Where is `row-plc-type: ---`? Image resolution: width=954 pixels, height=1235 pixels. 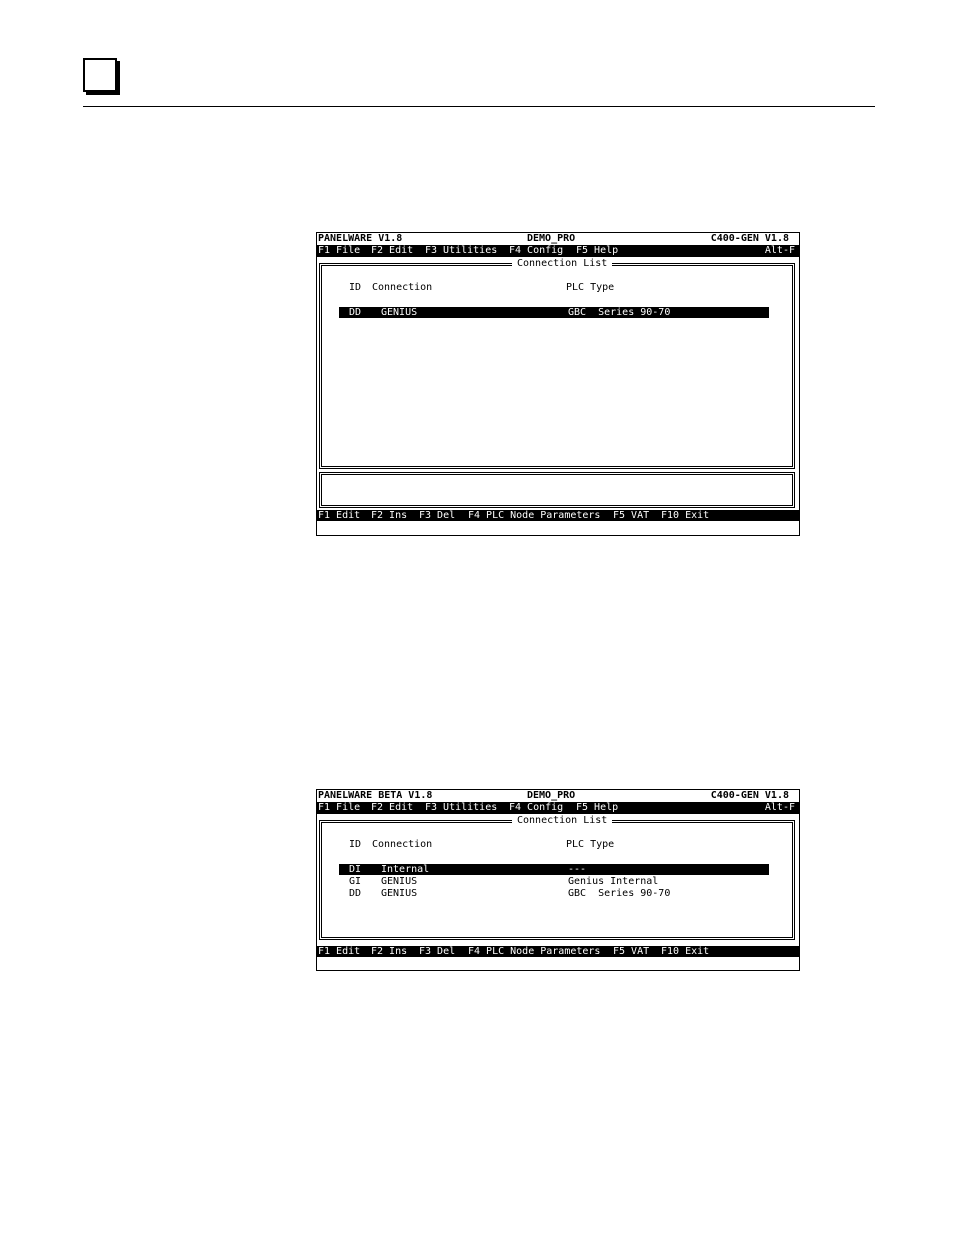
row-plc-type: --- is located at coordinates (577, 869).